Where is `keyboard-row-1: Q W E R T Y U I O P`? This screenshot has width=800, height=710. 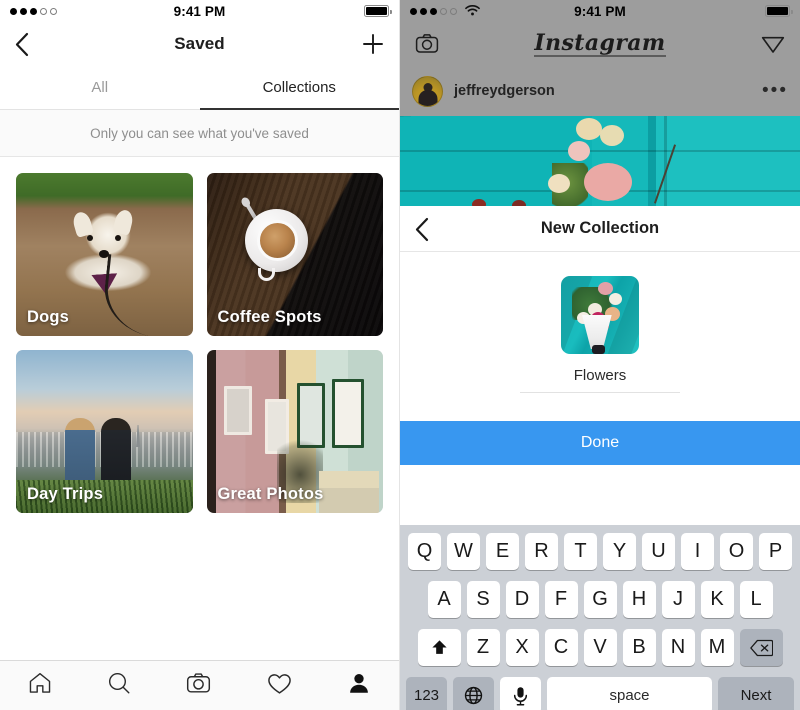
keyboard-row-1: Q W E R T Y U I O P is located at coordinates (600, 551).